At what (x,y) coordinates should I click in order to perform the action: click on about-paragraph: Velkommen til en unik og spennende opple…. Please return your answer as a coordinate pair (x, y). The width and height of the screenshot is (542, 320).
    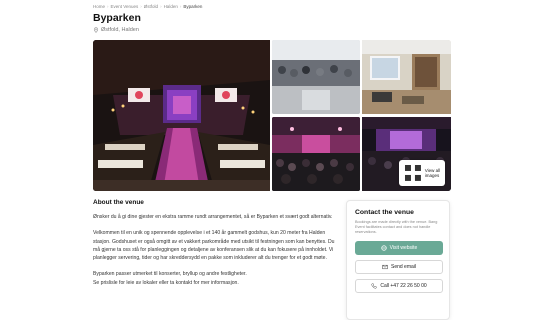
    Looking at the image, I should click on (214, 246).